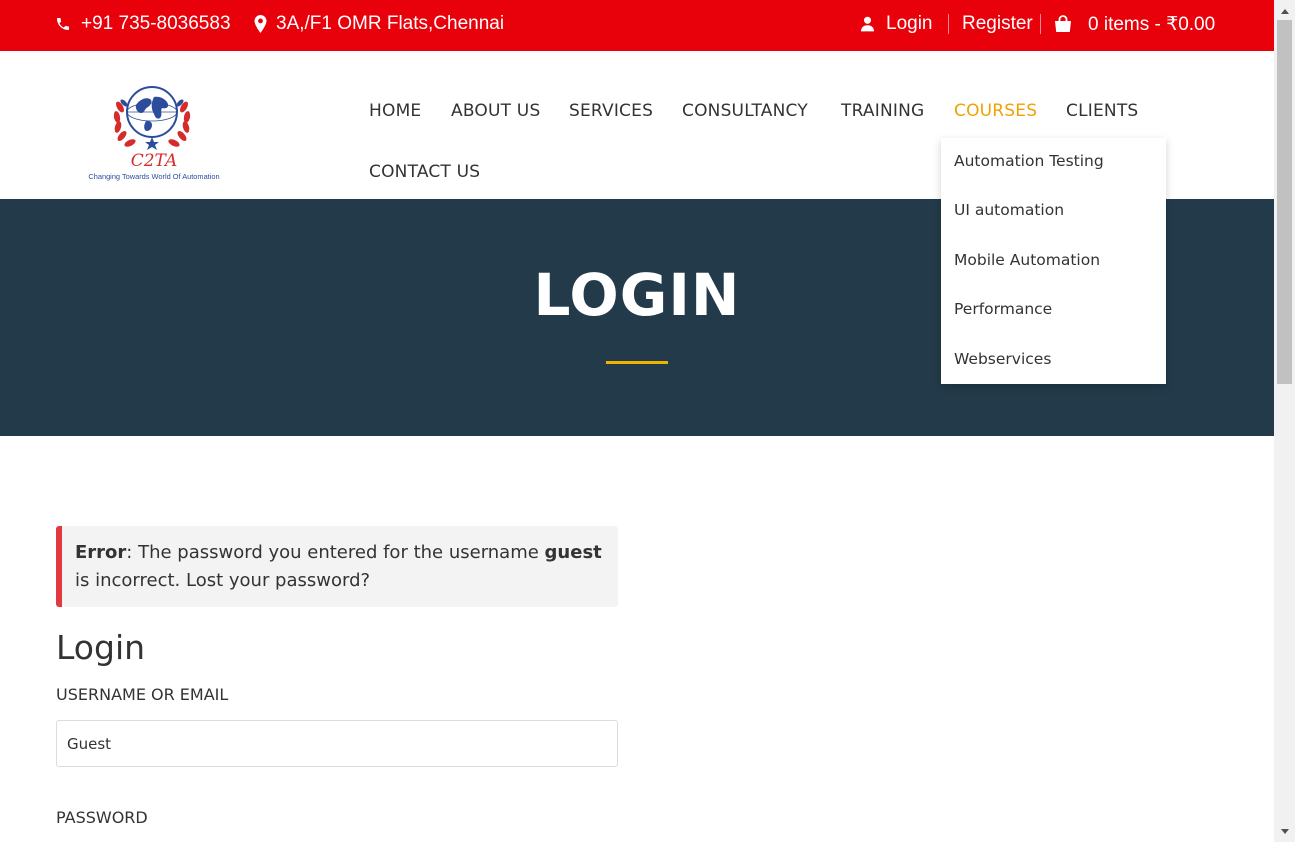 The image size is (1295, 842). What do you see at coordinates (1002, 359) in the screenshot?
I see `dropdown-item-webservices: Webservices` at bounding box center [1002, 359].